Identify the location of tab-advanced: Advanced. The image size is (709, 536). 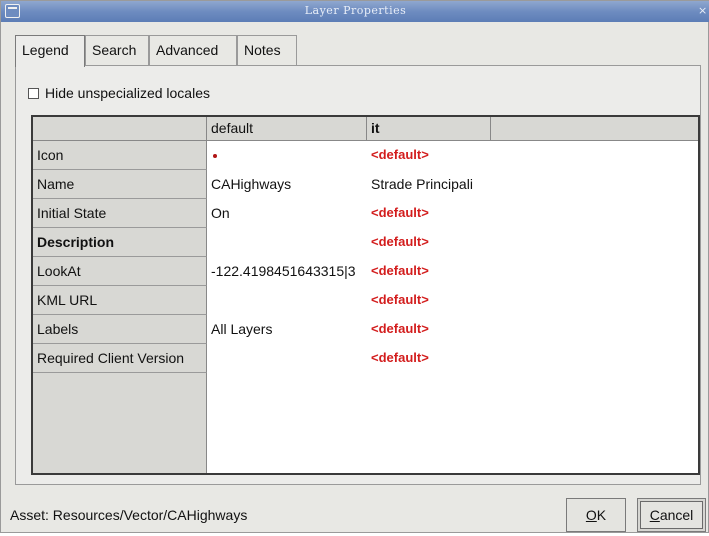
(193, 50).